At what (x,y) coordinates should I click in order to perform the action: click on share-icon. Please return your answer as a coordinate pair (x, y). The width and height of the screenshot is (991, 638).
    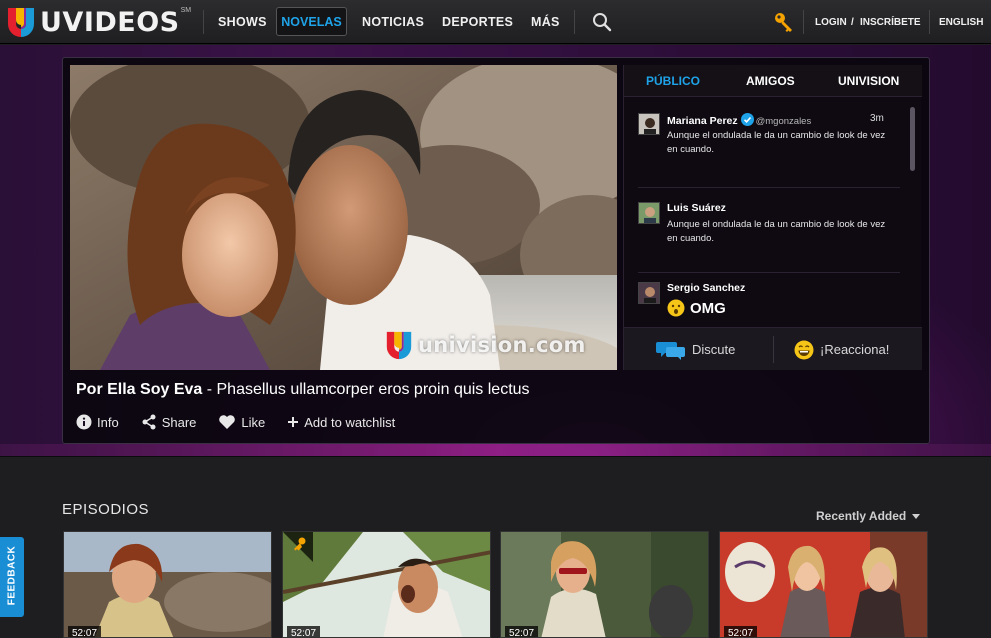
    Looking at the image, I should click on (149, 422).